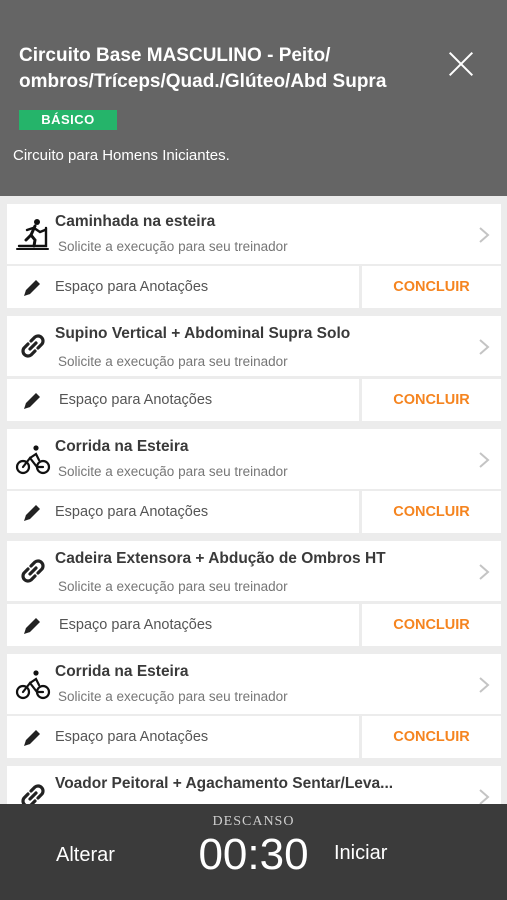  What do you see at coordinates (121, 155) in the screenshot?
I see `workout-description: Circuito para Homens Iniciantes.` at bounding box center [121, 155].